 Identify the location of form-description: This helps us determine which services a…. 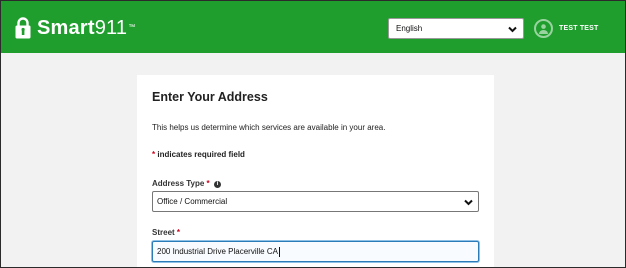
(269, 127).